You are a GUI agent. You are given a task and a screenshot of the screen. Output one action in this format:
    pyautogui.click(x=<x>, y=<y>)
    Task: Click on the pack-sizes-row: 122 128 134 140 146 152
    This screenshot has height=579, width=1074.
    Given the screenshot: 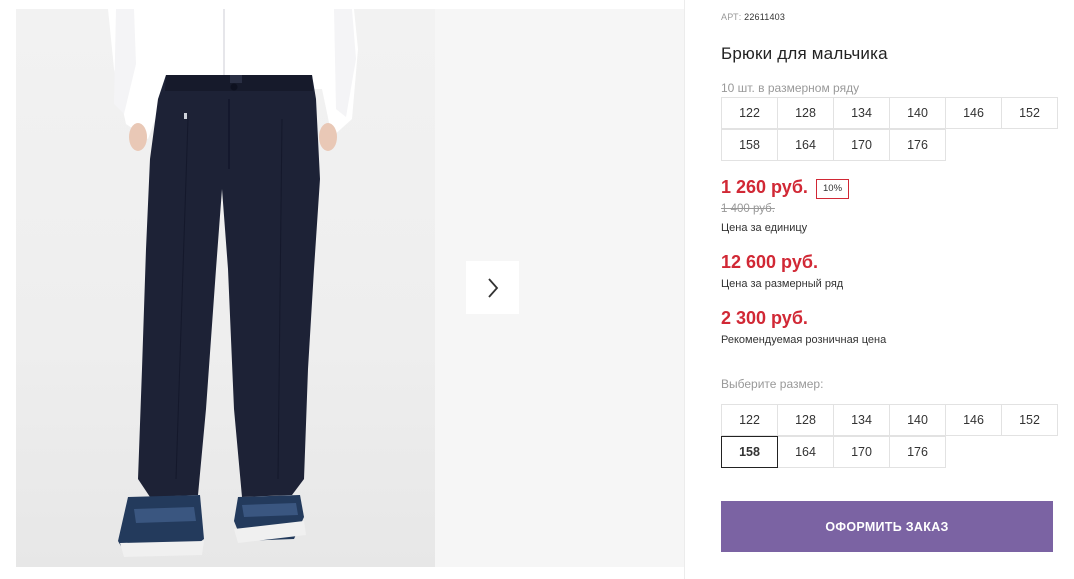 What is the action you would take?
    pyautogui.click(x=891, y=113)
    